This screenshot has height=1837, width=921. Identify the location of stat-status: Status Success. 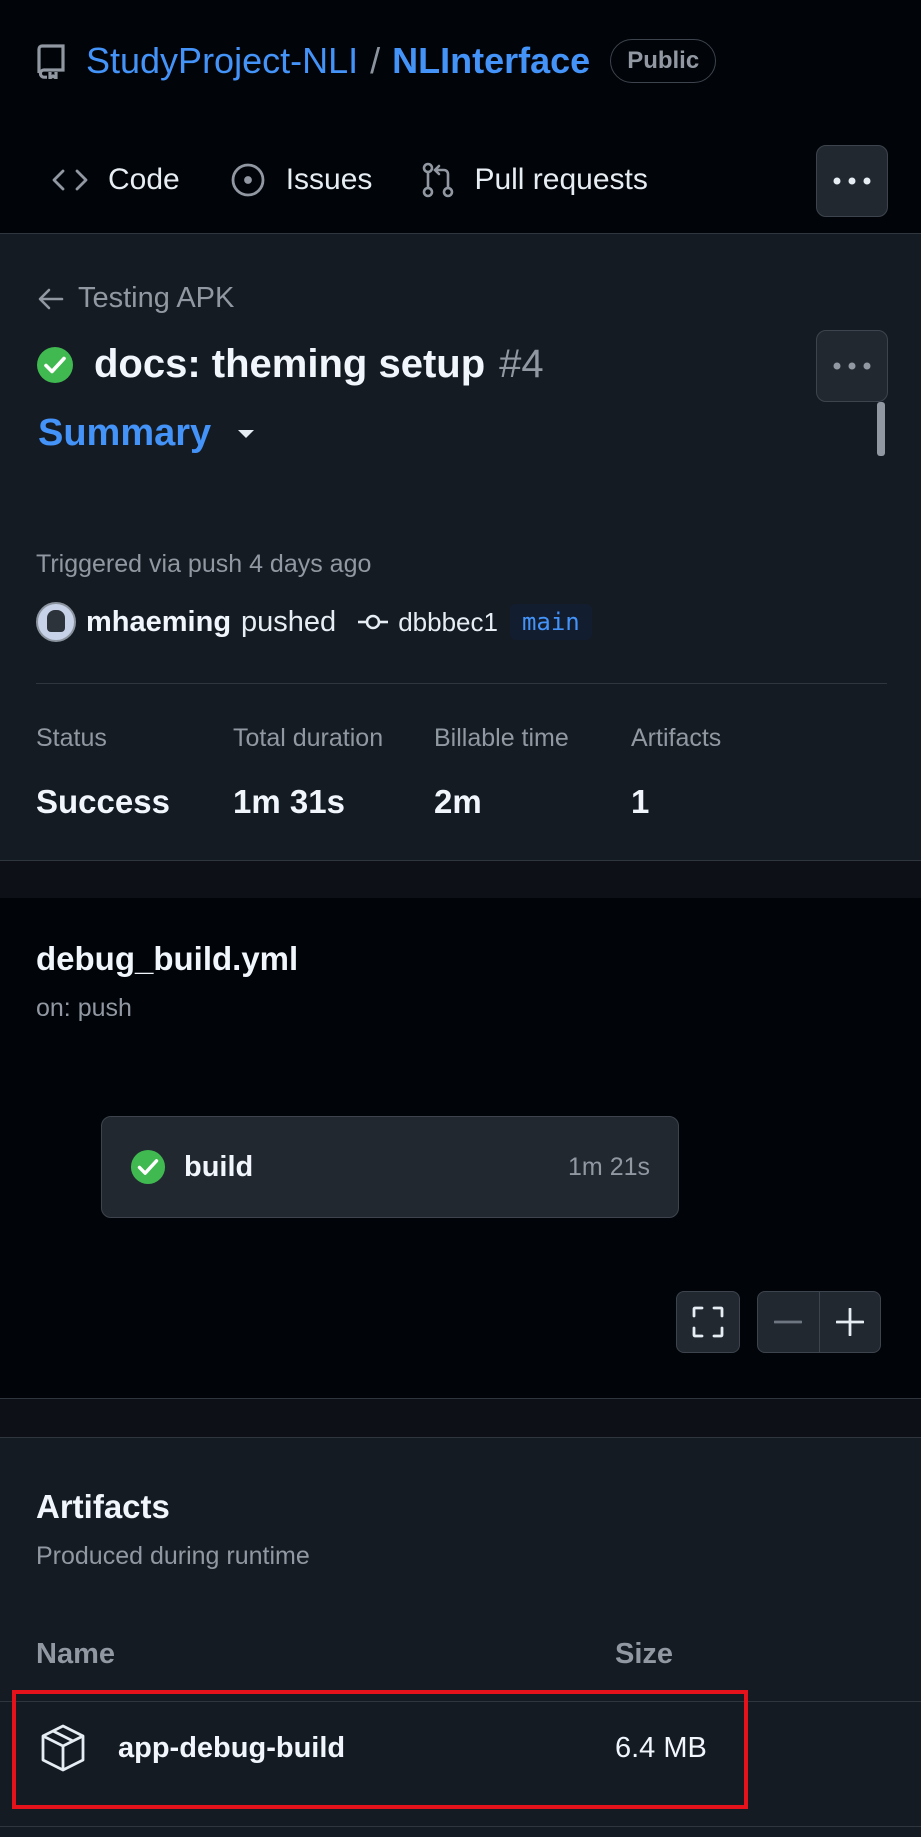
(103, 772).